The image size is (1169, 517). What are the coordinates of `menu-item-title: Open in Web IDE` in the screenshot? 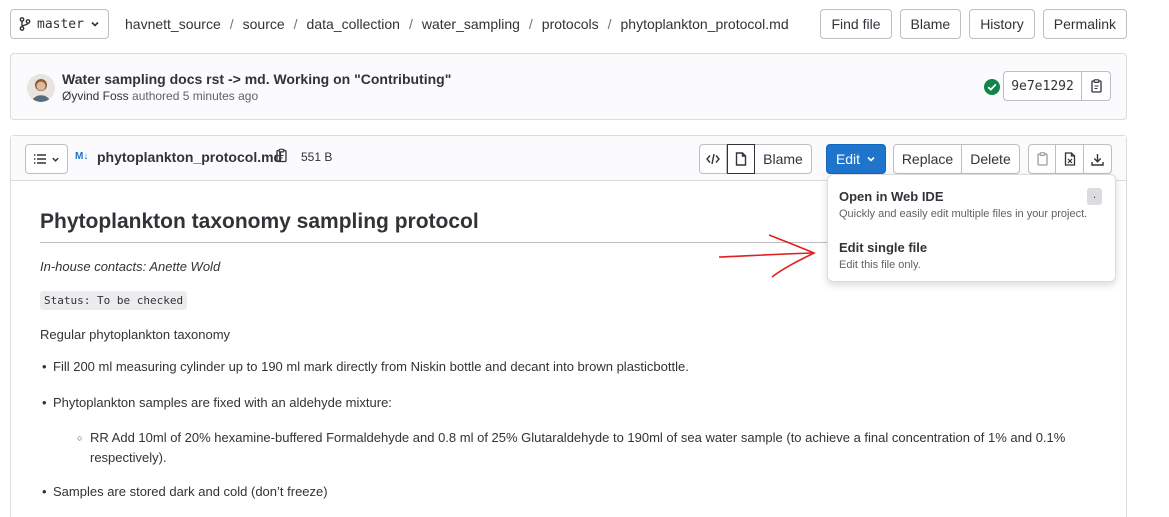 It's located at (891, 196).